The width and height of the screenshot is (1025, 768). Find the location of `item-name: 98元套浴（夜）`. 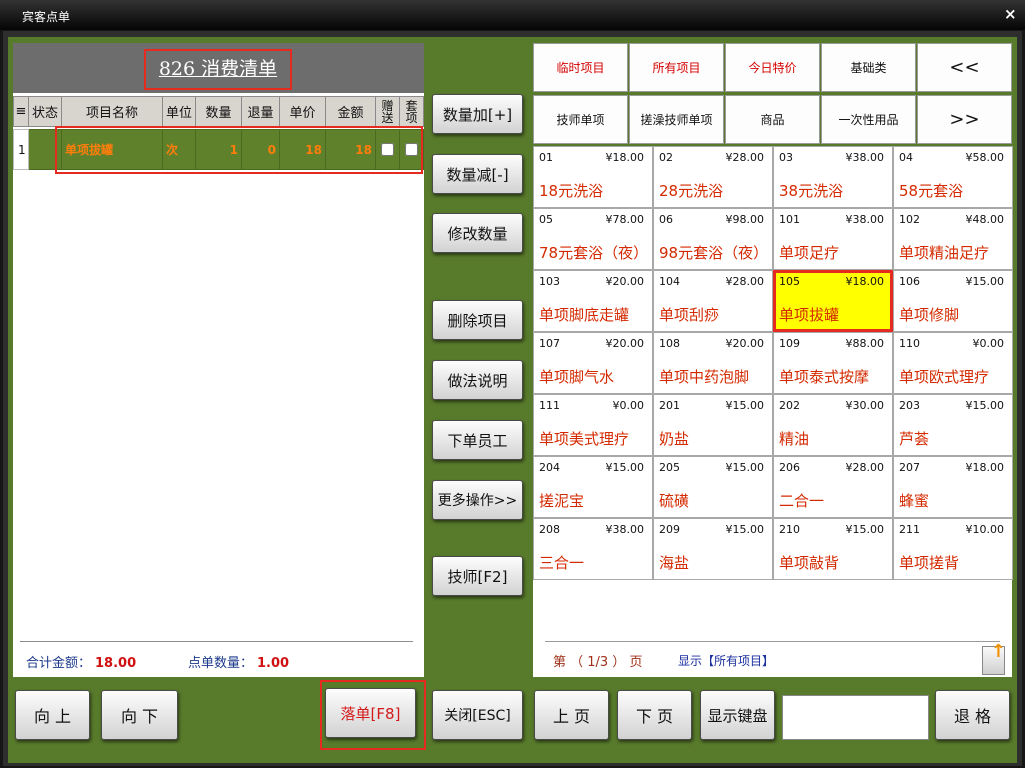

item-name: 98元套浴（夜） is located at coordinates (714, 253).